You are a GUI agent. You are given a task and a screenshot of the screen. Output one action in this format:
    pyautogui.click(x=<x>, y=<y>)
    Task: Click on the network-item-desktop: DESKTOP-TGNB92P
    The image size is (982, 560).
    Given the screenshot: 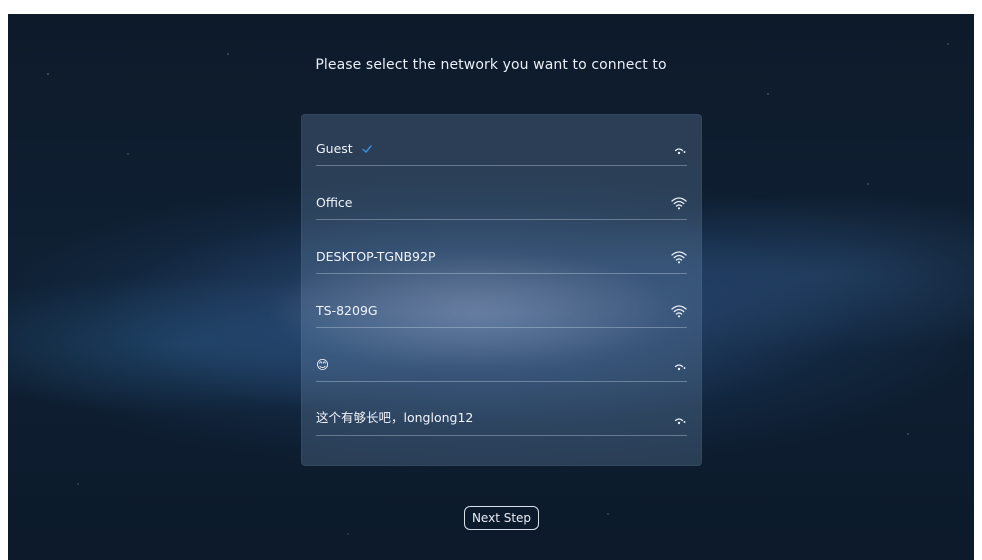 What is the action you would take?
    pyautogui.click(x=501, y=247)
    